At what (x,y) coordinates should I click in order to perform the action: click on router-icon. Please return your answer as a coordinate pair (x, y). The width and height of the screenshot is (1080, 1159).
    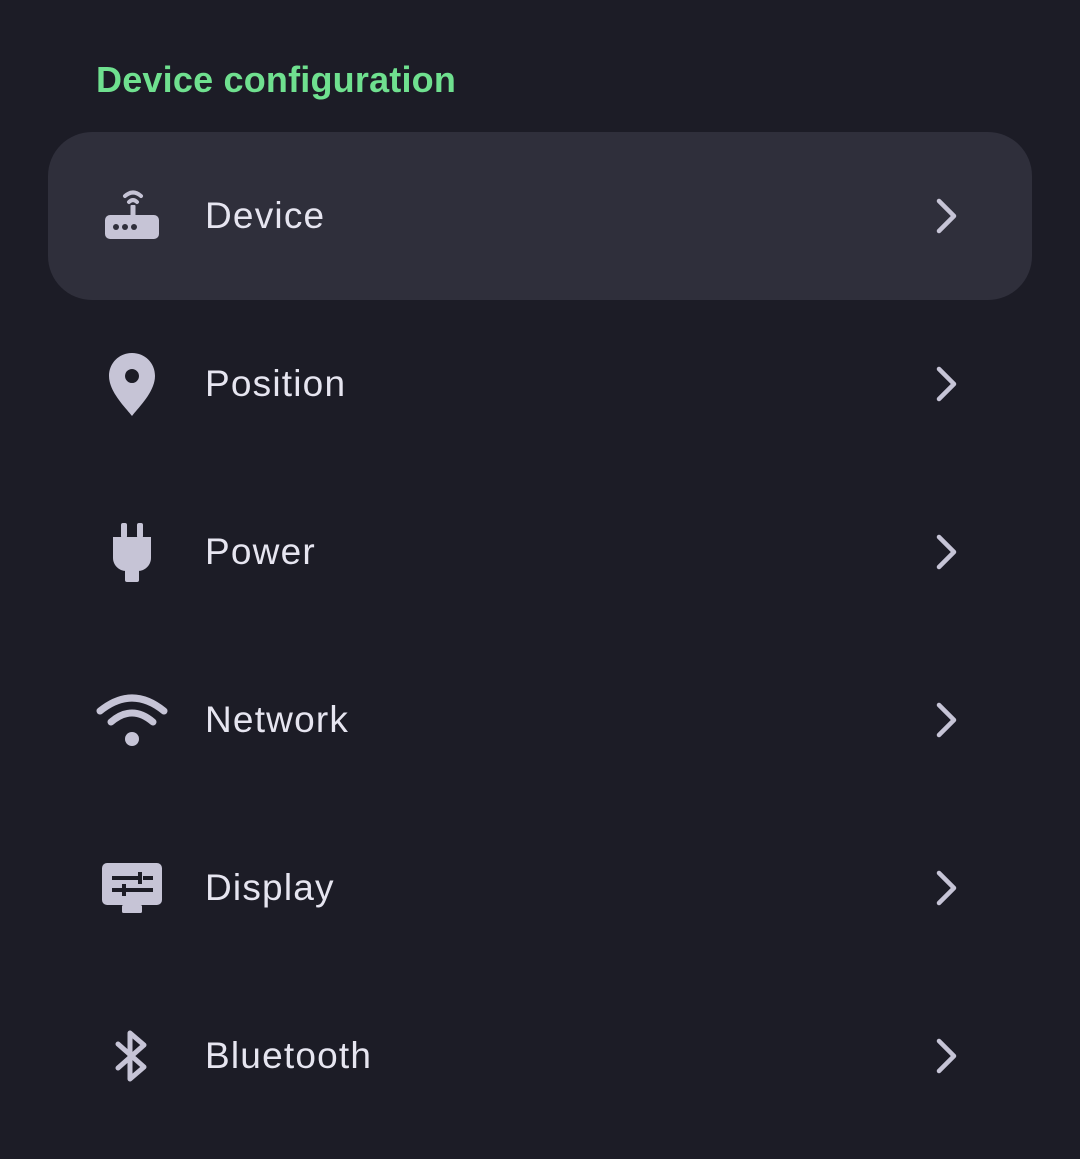
    Looking at the image, I should click on (132, 216).